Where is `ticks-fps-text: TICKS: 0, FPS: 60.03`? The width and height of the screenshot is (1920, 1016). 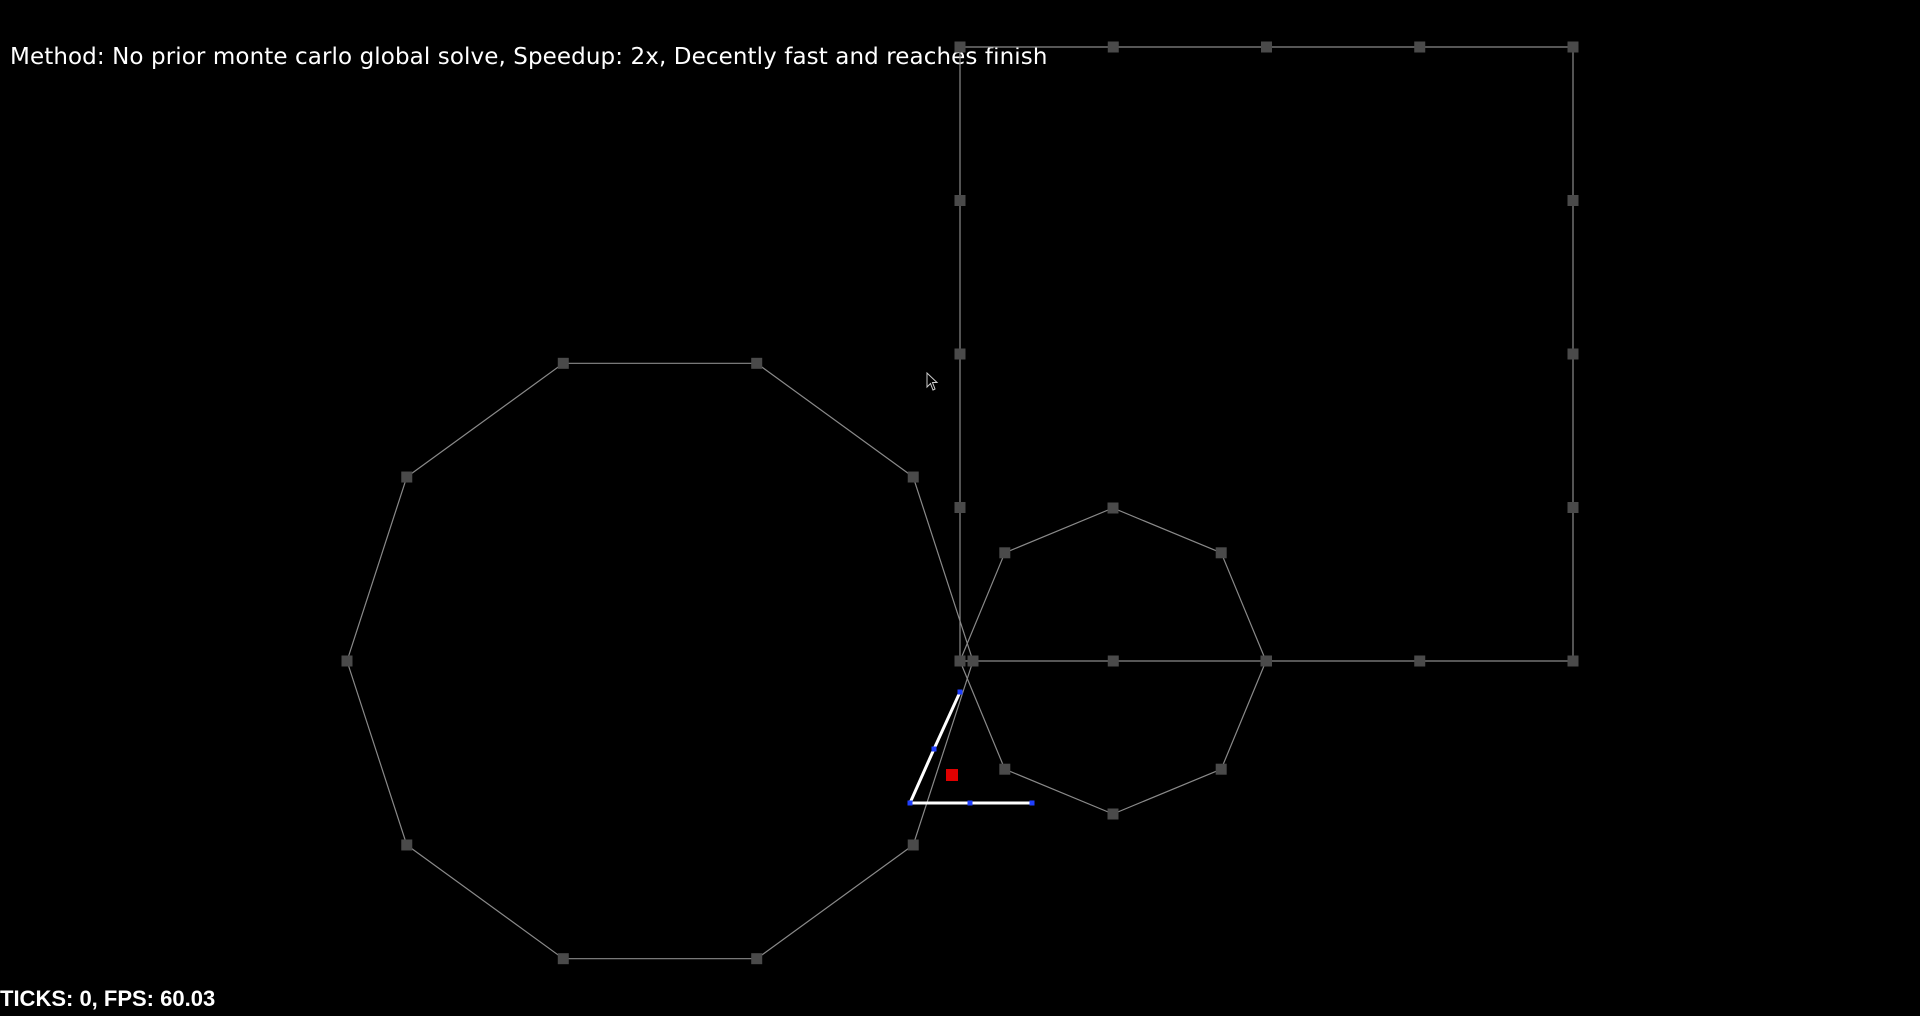 ticks-fps-text: TICKS: 0, FPS: 60.03 is located at coordinates (108, 998).